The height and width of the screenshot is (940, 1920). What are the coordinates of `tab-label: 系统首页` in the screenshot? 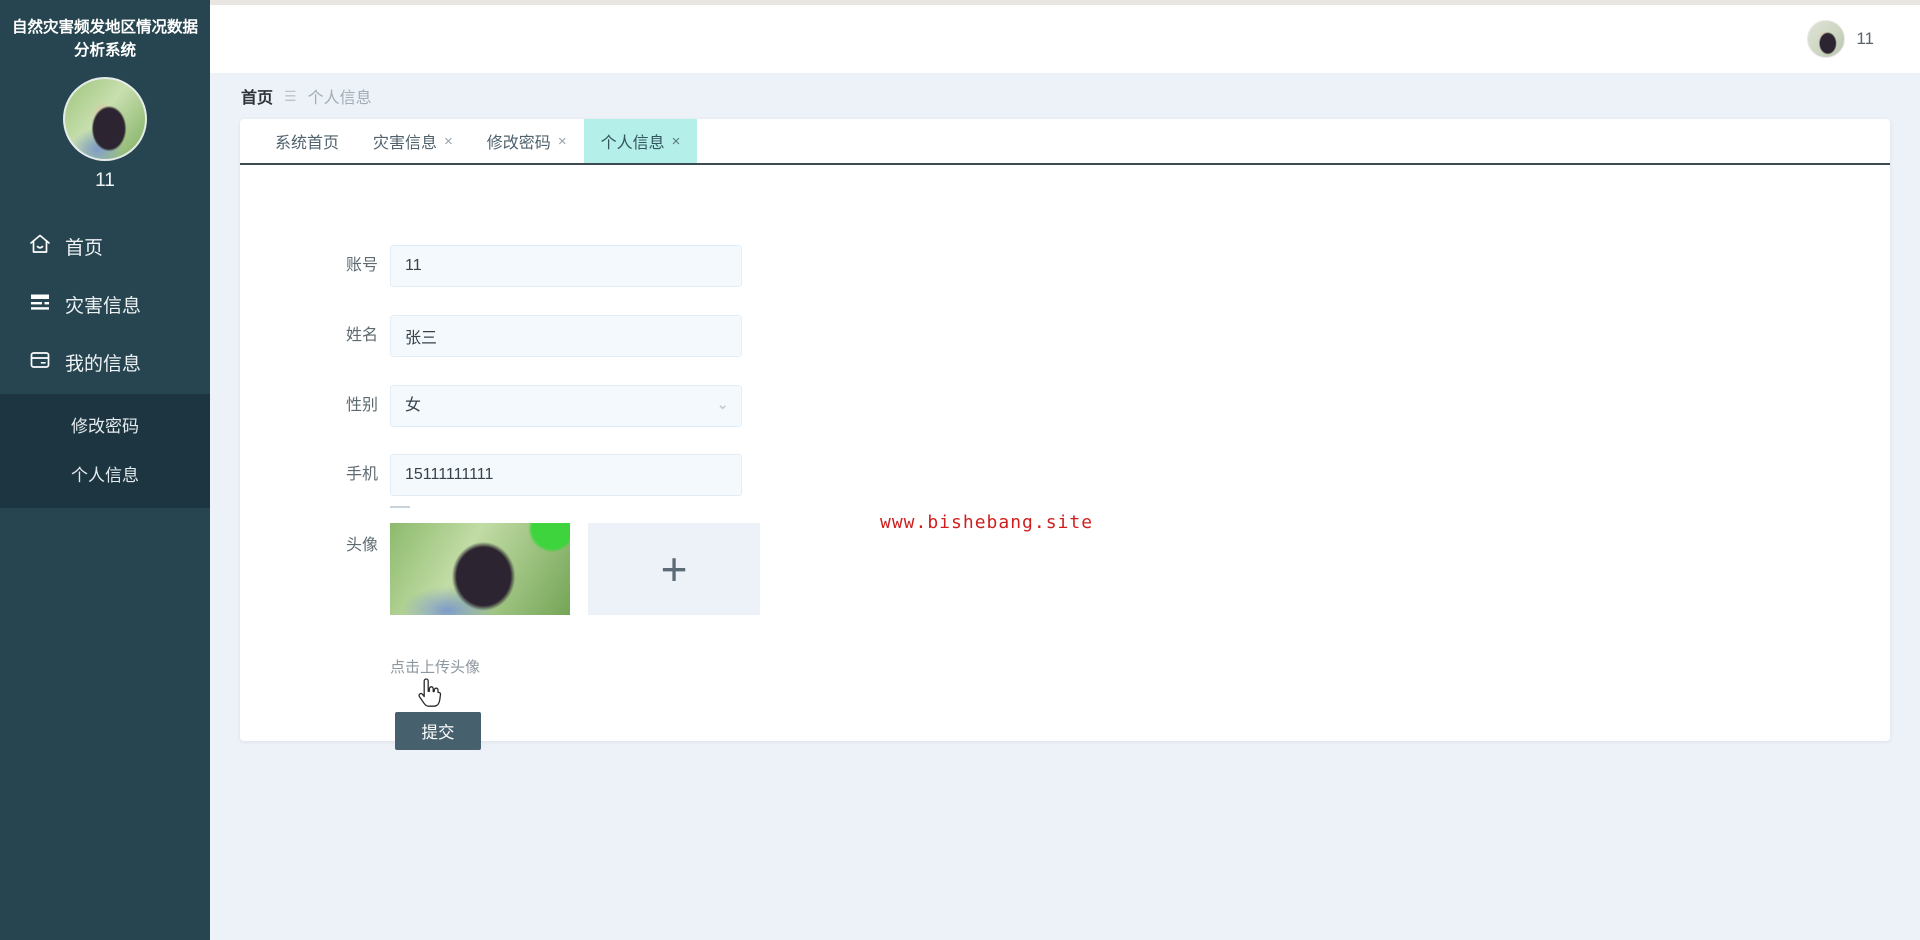 It's located at (307, 143).